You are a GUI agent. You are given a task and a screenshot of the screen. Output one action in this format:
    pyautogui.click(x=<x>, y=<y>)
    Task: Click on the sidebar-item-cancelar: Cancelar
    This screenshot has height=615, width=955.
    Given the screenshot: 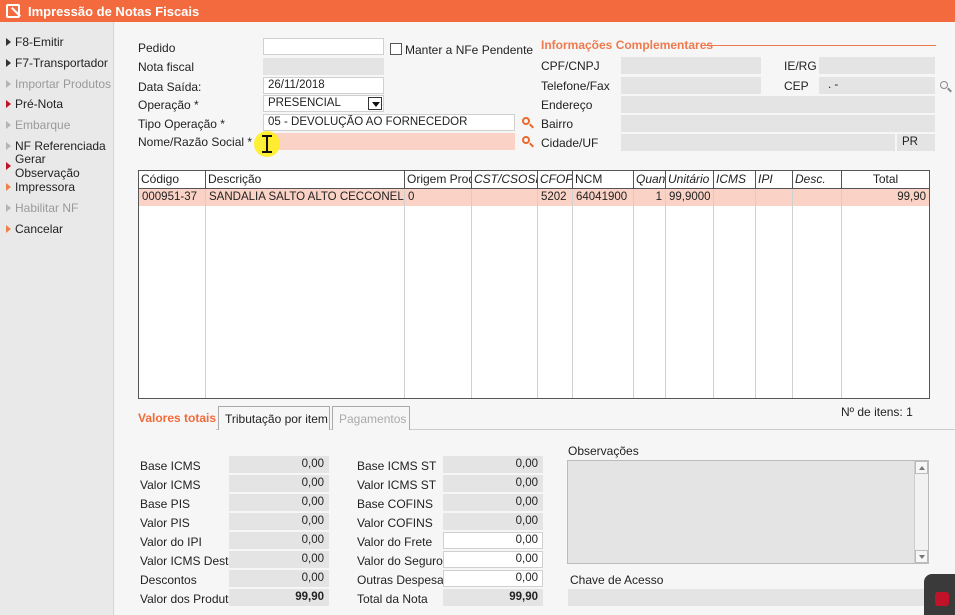 What is the action you would take?
    pyautogui.click(x=56, y=228)
    